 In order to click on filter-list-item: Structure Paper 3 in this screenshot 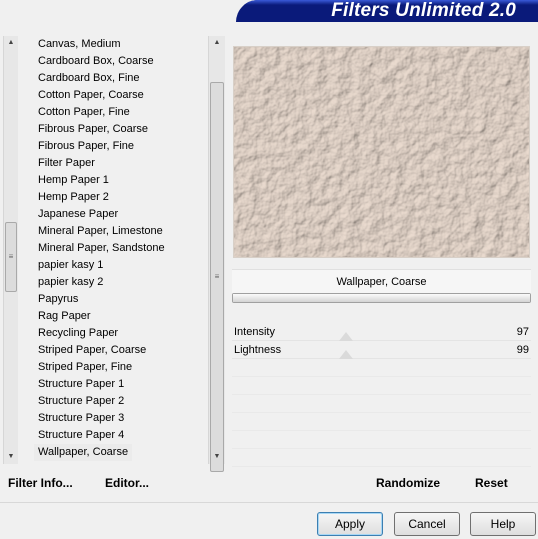, I will do `click(81, 418)`.